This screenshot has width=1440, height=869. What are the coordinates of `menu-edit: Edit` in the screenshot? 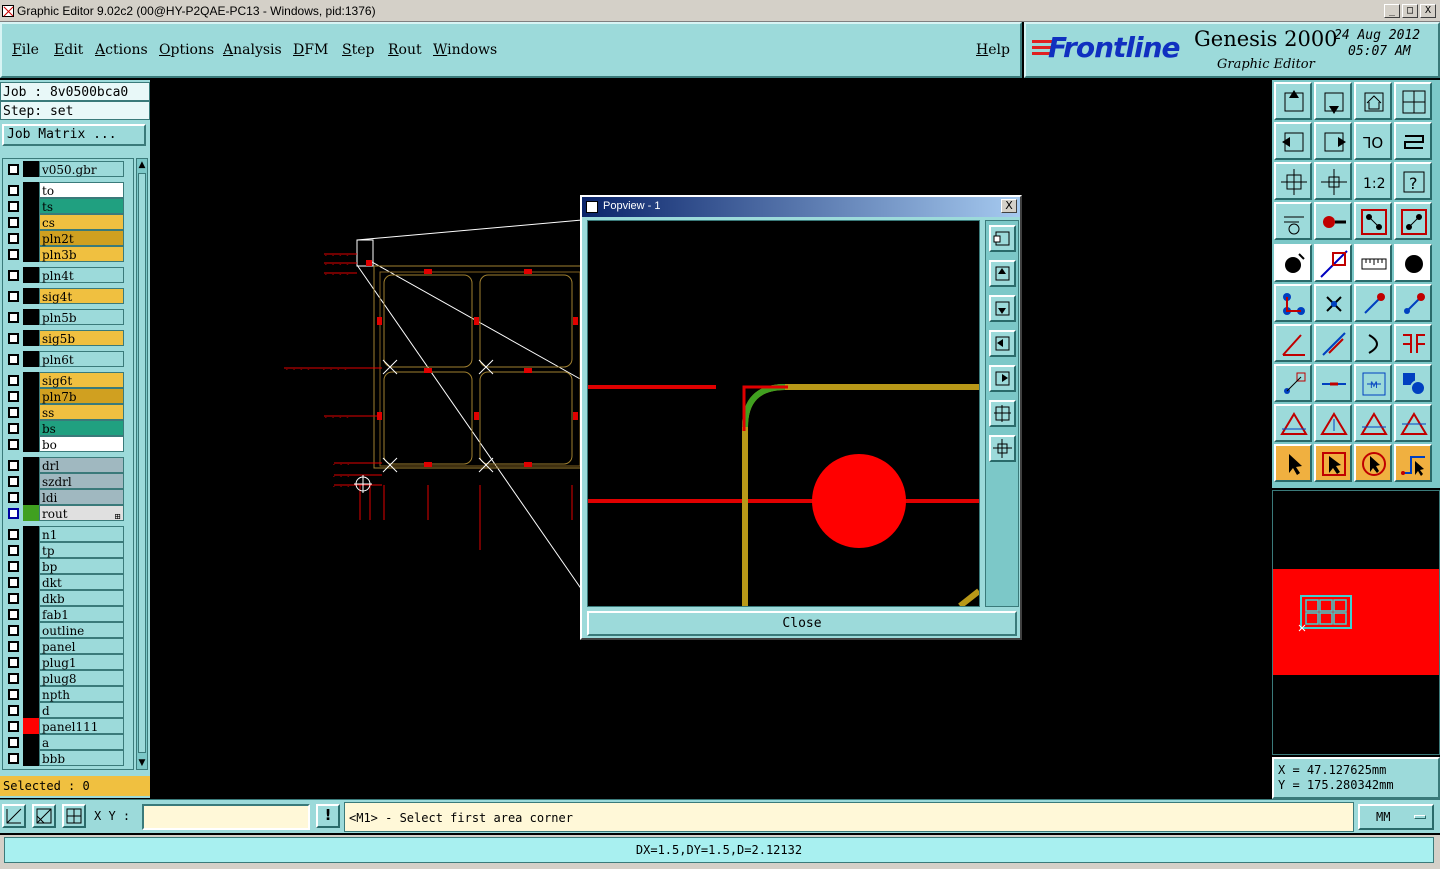 It's located at (68, 50).